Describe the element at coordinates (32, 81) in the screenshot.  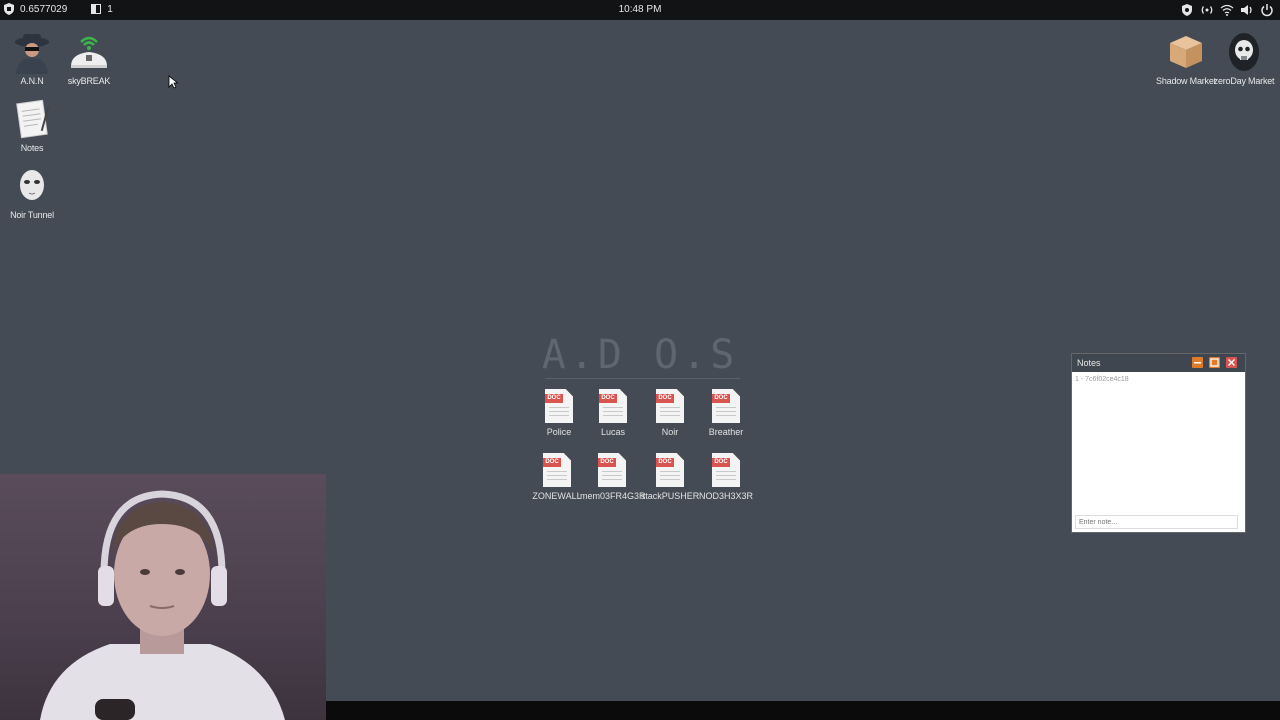
I see `desktop-icon-label: A.N.N` at that location.